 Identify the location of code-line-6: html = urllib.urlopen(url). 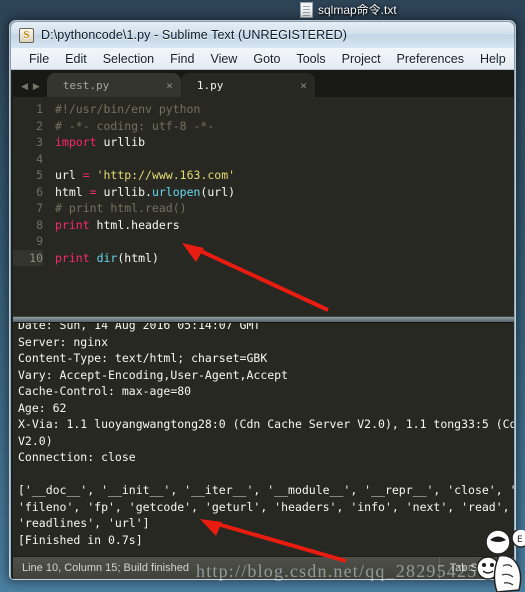
(284, 192).